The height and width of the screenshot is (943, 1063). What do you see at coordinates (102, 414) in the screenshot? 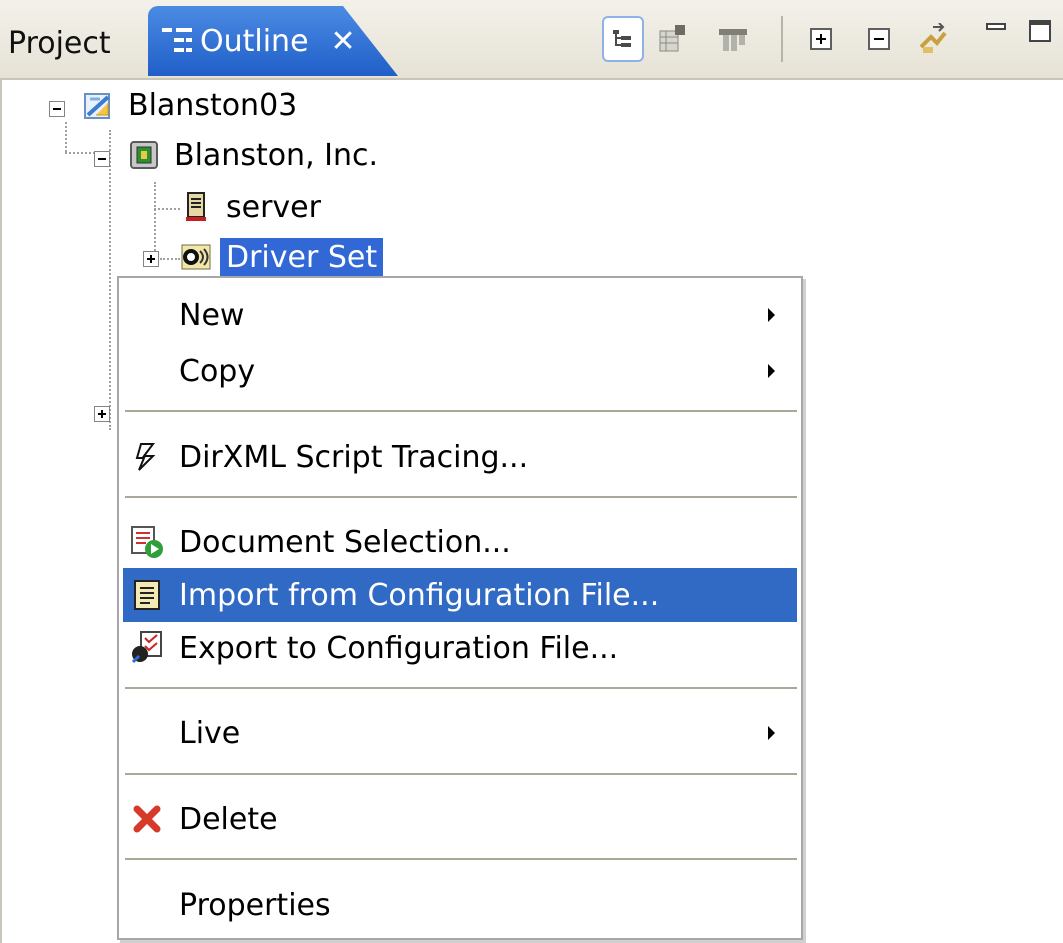
I see `expand-toggle-hidden` at bounding box center [102, 414].